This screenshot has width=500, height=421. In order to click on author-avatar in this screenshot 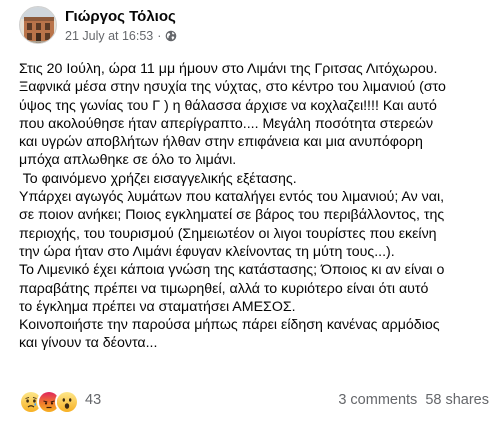, I will do `click(38, 25)`.